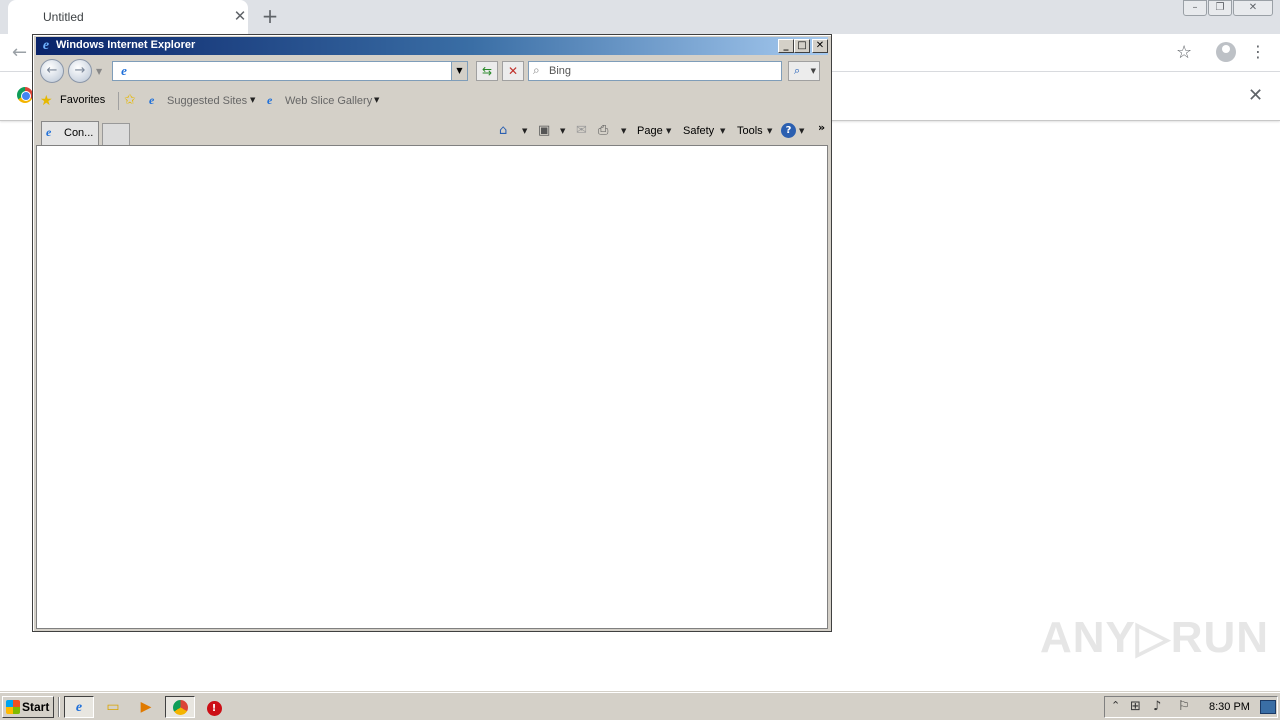  I want to click on home-icon: ⌂, so click(503, 130).